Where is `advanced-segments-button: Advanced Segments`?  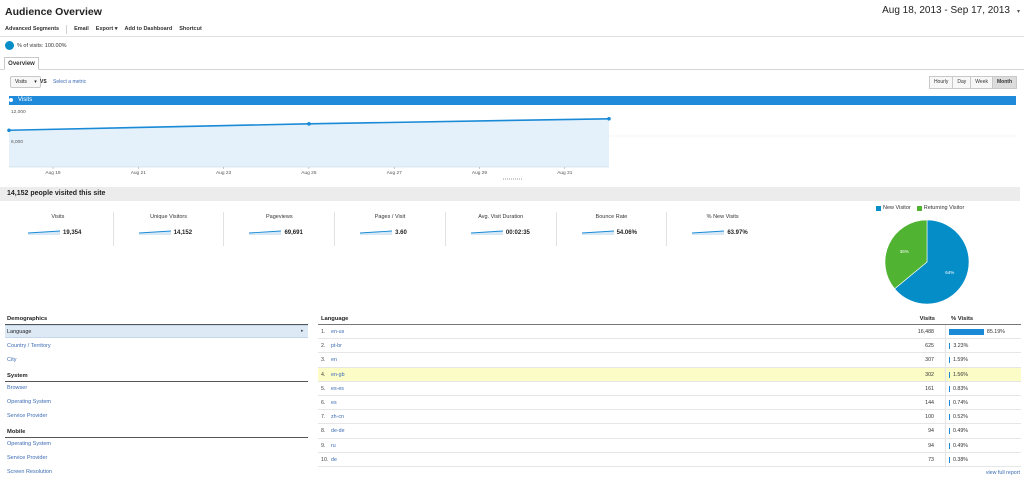 advanced-segments-button: Advanced Segments is located at coordinates (32, 29).